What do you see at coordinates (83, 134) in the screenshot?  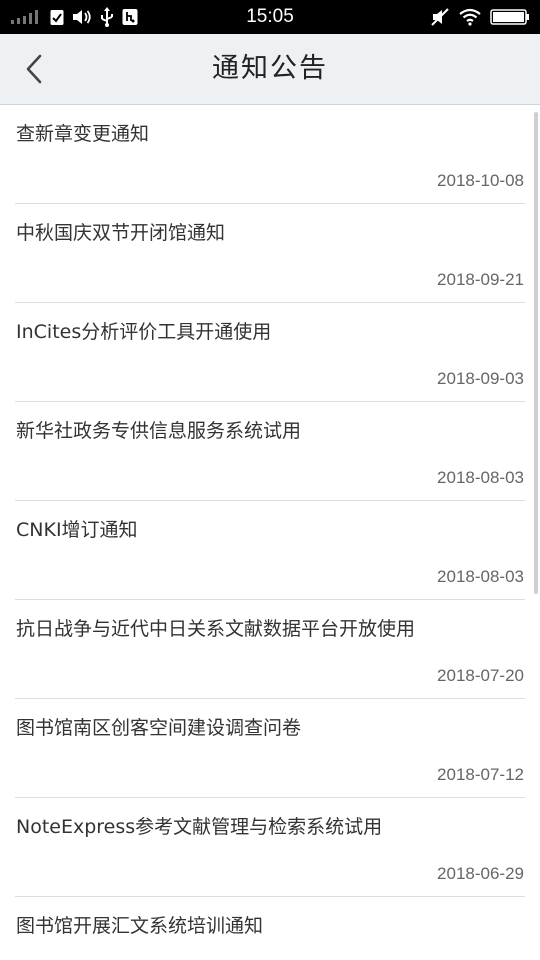 I see `notice-title: 查新章变更通知` at bounding box center [83, 134].